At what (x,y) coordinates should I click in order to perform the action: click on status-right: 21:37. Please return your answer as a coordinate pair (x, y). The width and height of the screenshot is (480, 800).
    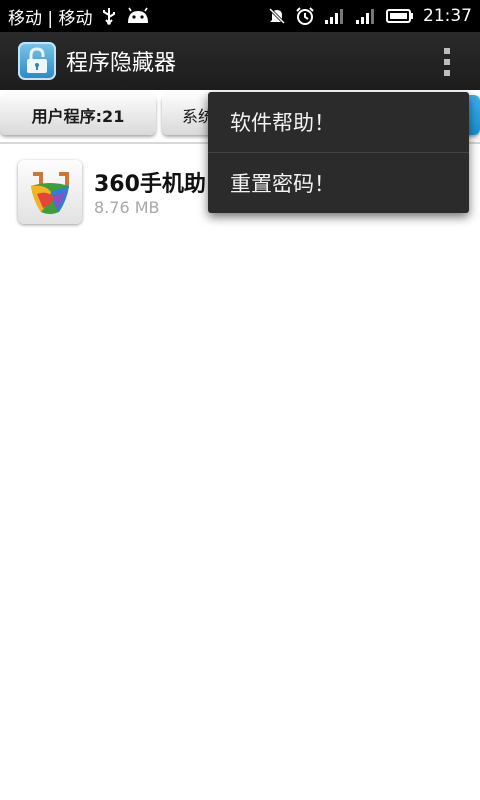
    Looking at the image, I should click on (370, 16).